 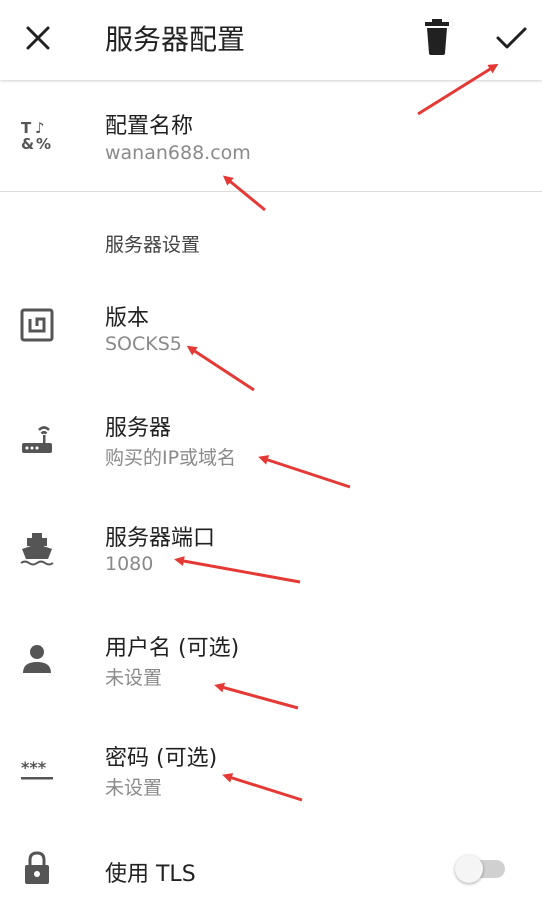 What do you see at coordinates (37, 659) in the screenshot?
I see `person-icon` at bounding box center [37, 659].